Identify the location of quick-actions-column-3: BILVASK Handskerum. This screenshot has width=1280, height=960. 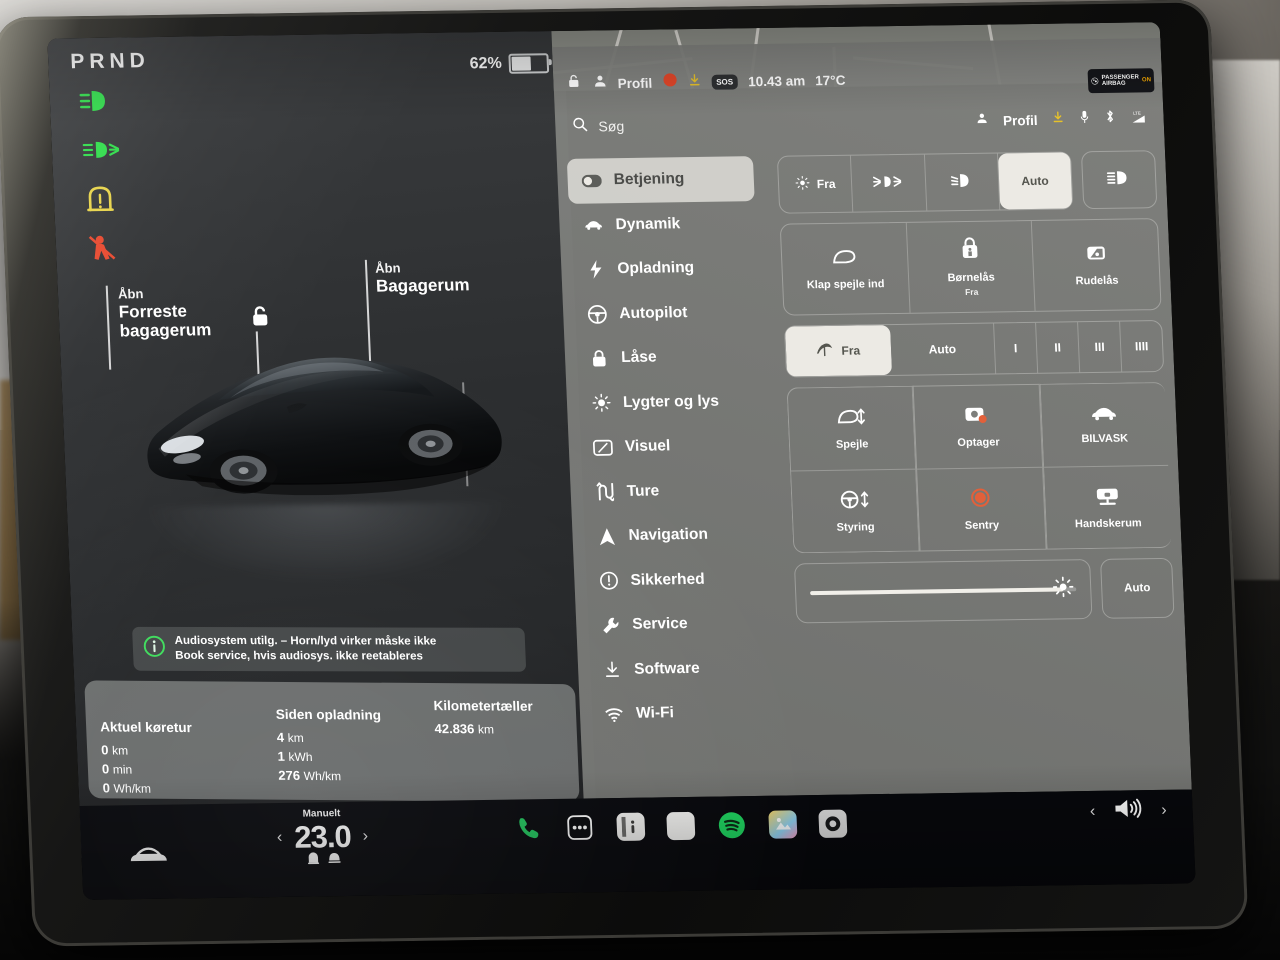
(1105, 465).